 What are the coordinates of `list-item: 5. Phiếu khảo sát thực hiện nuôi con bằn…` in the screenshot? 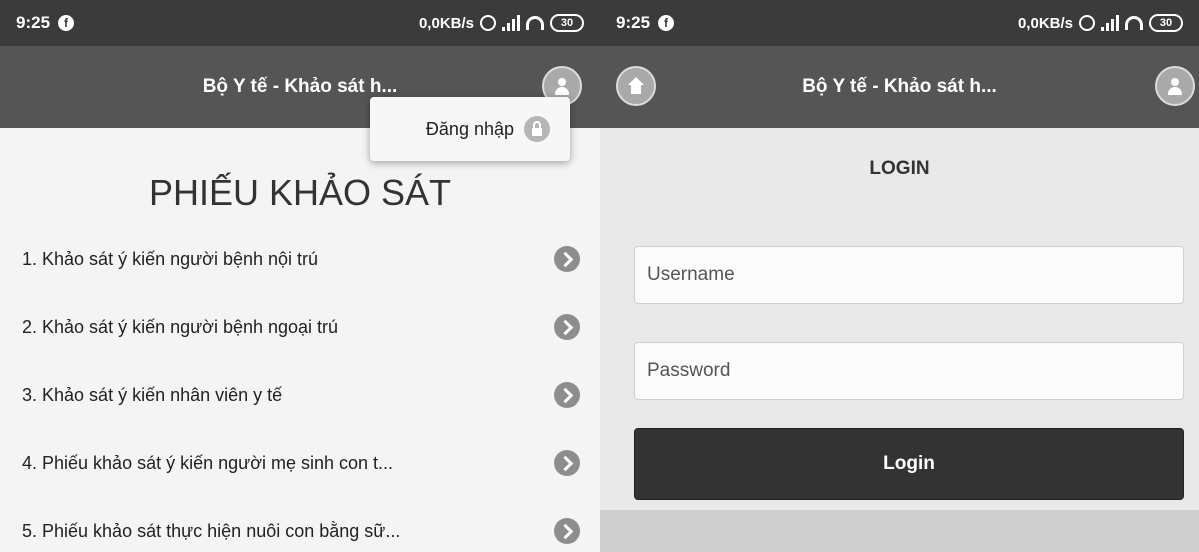 It's located at (300, 524).